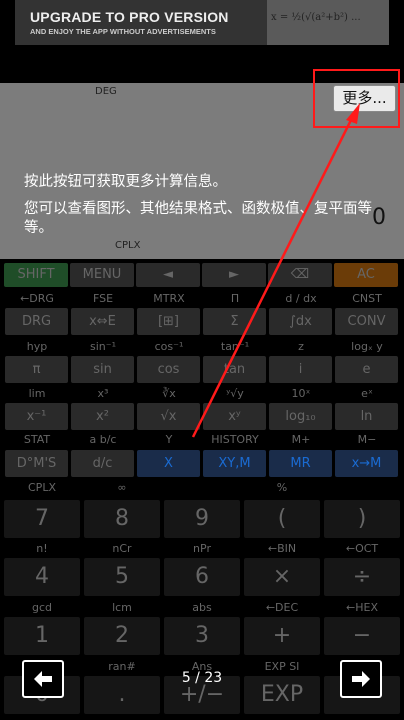 Image resolution: width=404 pixels, height=720 pixels. I want to click on next-button, so click(361, 679).